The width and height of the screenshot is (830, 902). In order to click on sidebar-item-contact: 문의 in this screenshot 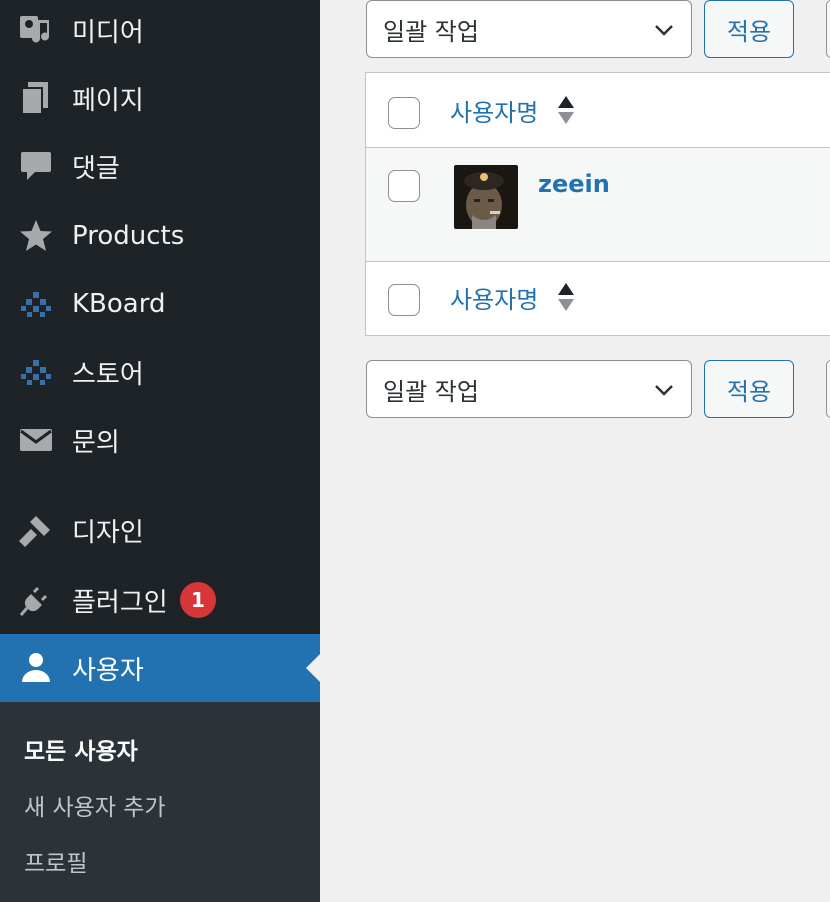, I will do `click(160, 440)`.